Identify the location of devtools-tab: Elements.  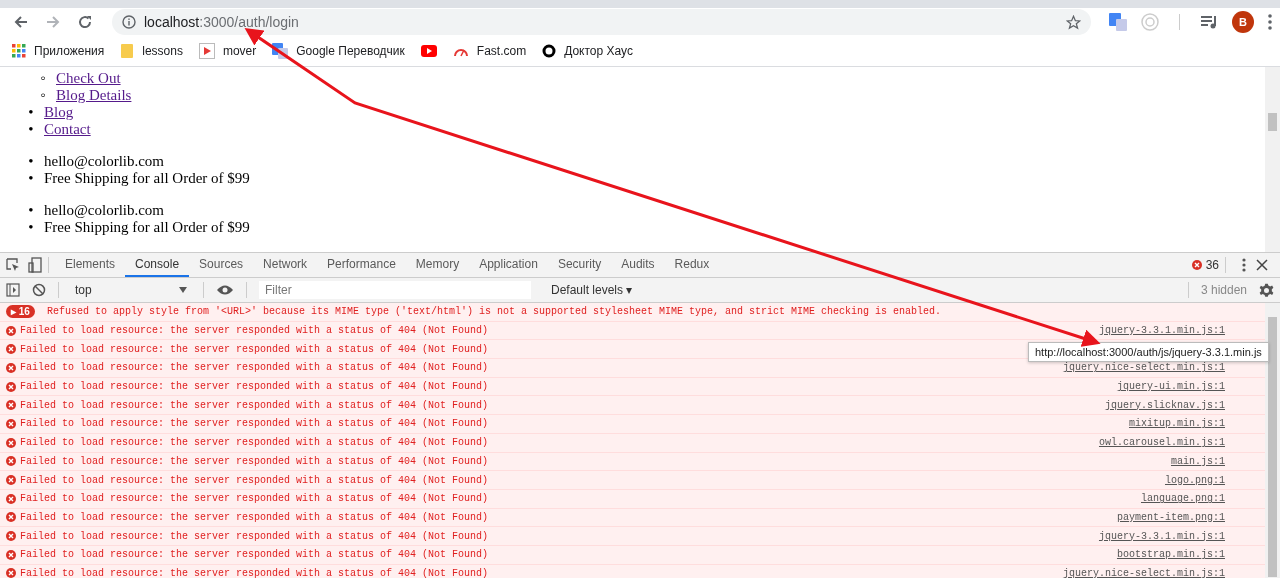
(90, 265).